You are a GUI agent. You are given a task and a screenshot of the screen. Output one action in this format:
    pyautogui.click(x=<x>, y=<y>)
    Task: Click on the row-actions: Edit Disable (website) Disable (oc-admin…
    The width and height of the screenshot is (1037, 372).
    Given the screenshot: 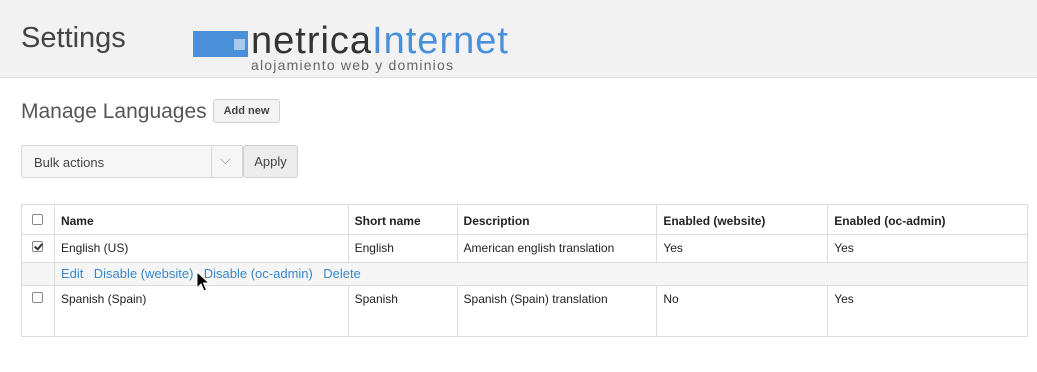 What is the action you would take?
    pyautogui.click(x=525, y=274)
    